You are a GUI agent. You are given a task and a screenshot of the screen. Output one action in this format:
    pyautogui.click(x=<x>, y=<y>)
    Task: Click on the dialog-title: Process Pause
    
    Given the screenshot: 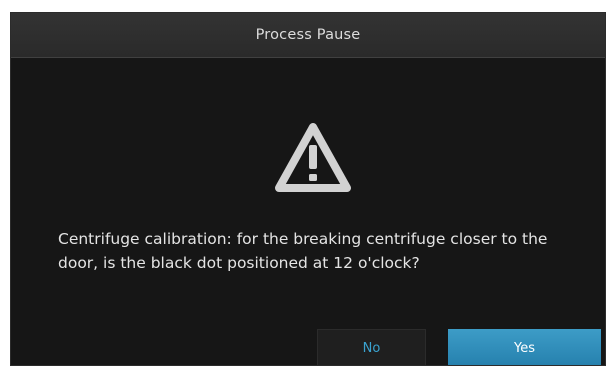 What is the action you would take?
    pyautogui.click(x=308, y=35)
    